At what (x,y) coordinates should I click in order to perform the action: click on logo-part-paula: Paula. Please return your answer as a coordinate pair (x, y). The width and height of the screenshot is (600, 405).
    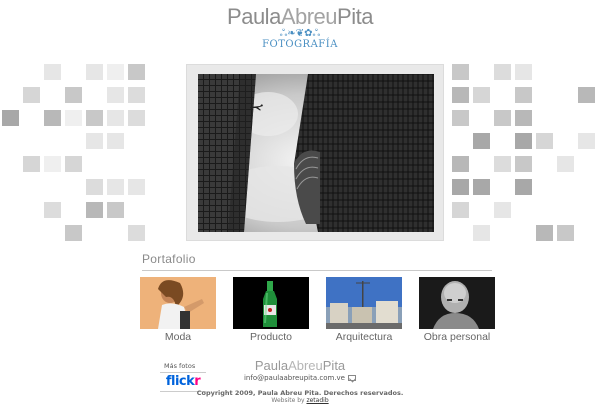
    Looking at the image, I should click on (254, 16).